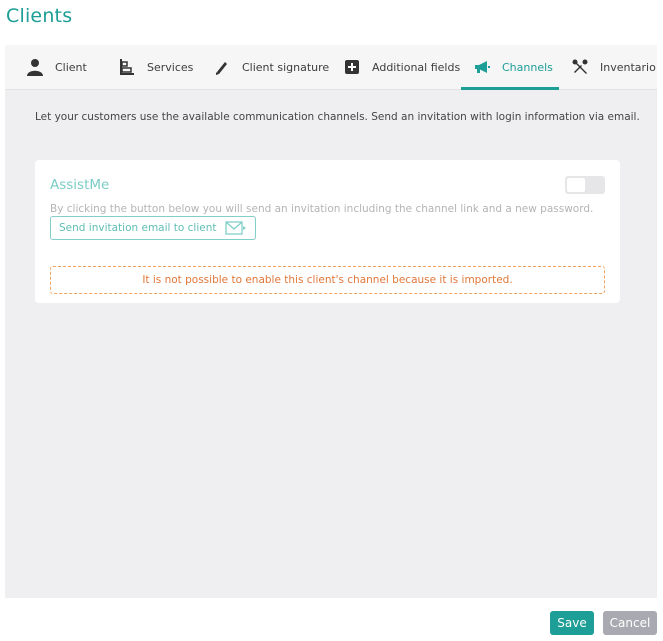  What do you see at coordinates (580, 67) in the screenshot?
I see `tools-icon` at bounding box center [580, 67].